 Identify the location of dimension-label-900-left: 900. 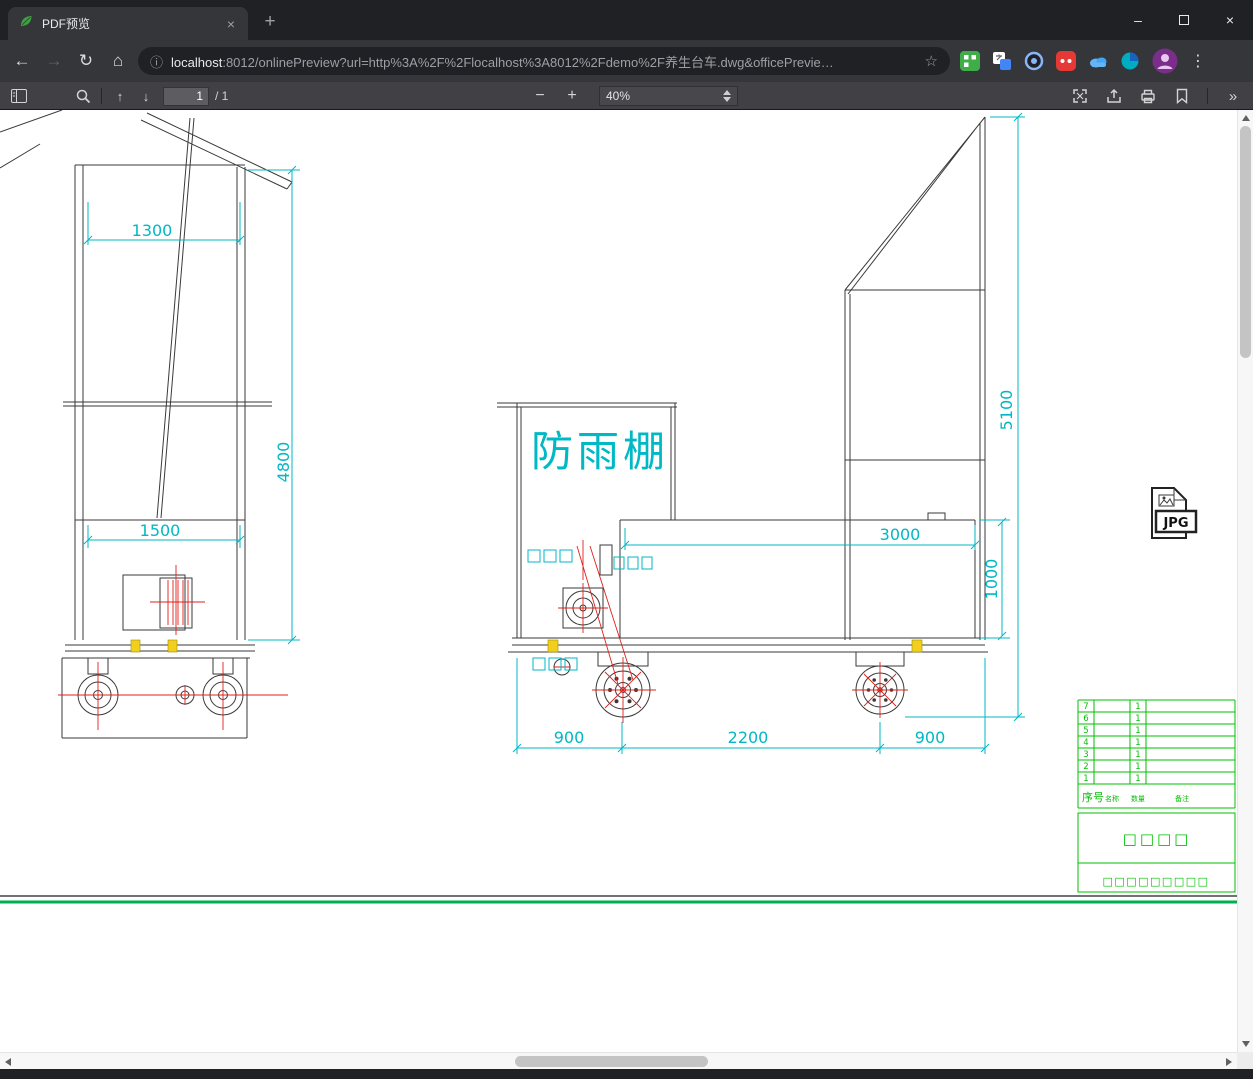
(569, 737).